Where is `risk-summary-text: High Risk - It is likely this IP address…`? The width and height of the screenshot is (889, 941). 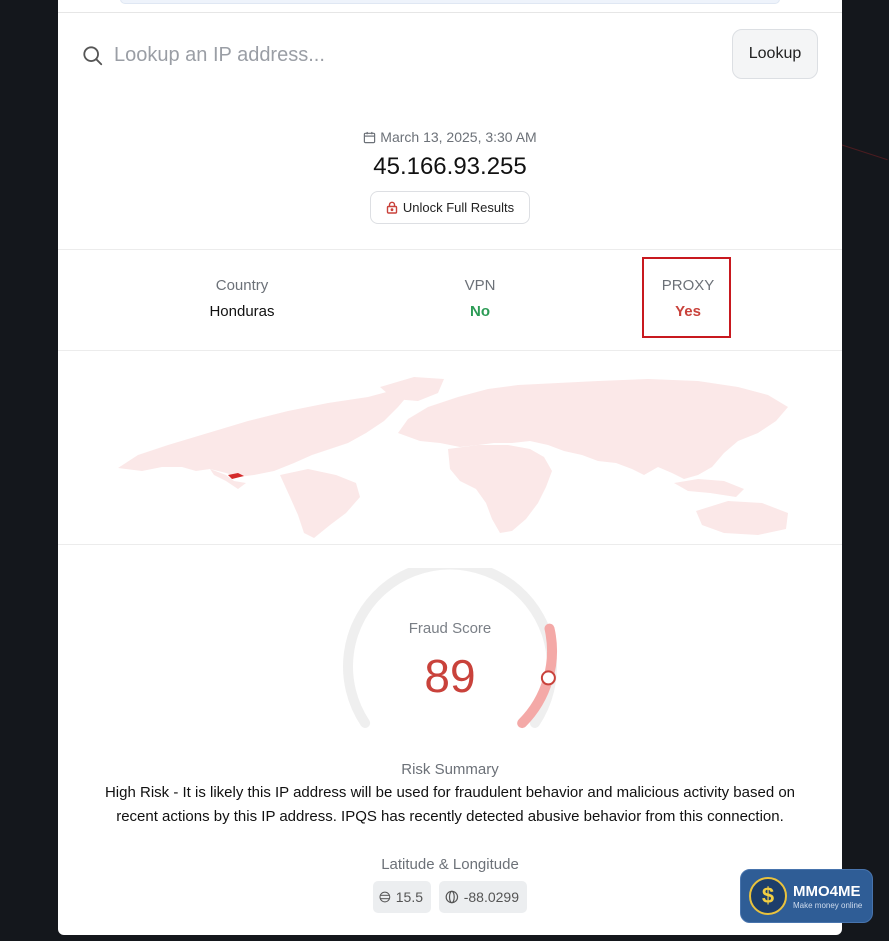
risk-summary-text: High Risk - It is likely this IP address… is located at coordinates (450, 804).